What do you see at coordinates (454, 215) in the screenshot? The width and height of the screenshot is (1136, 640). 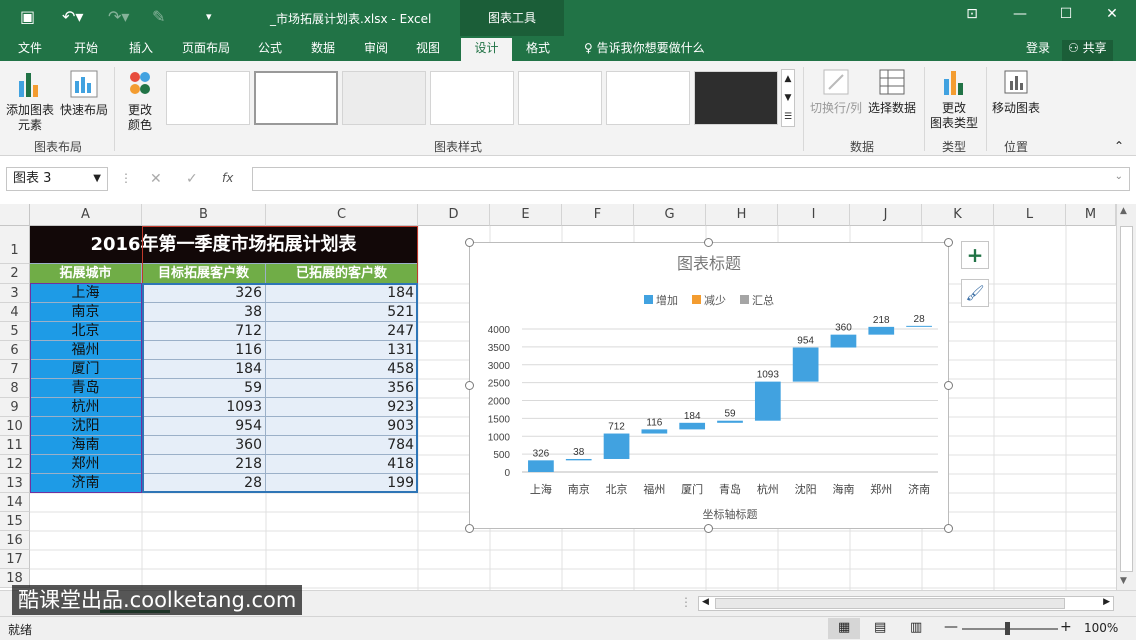 I see `column-header-d: D` at bounding box center [454, 215].